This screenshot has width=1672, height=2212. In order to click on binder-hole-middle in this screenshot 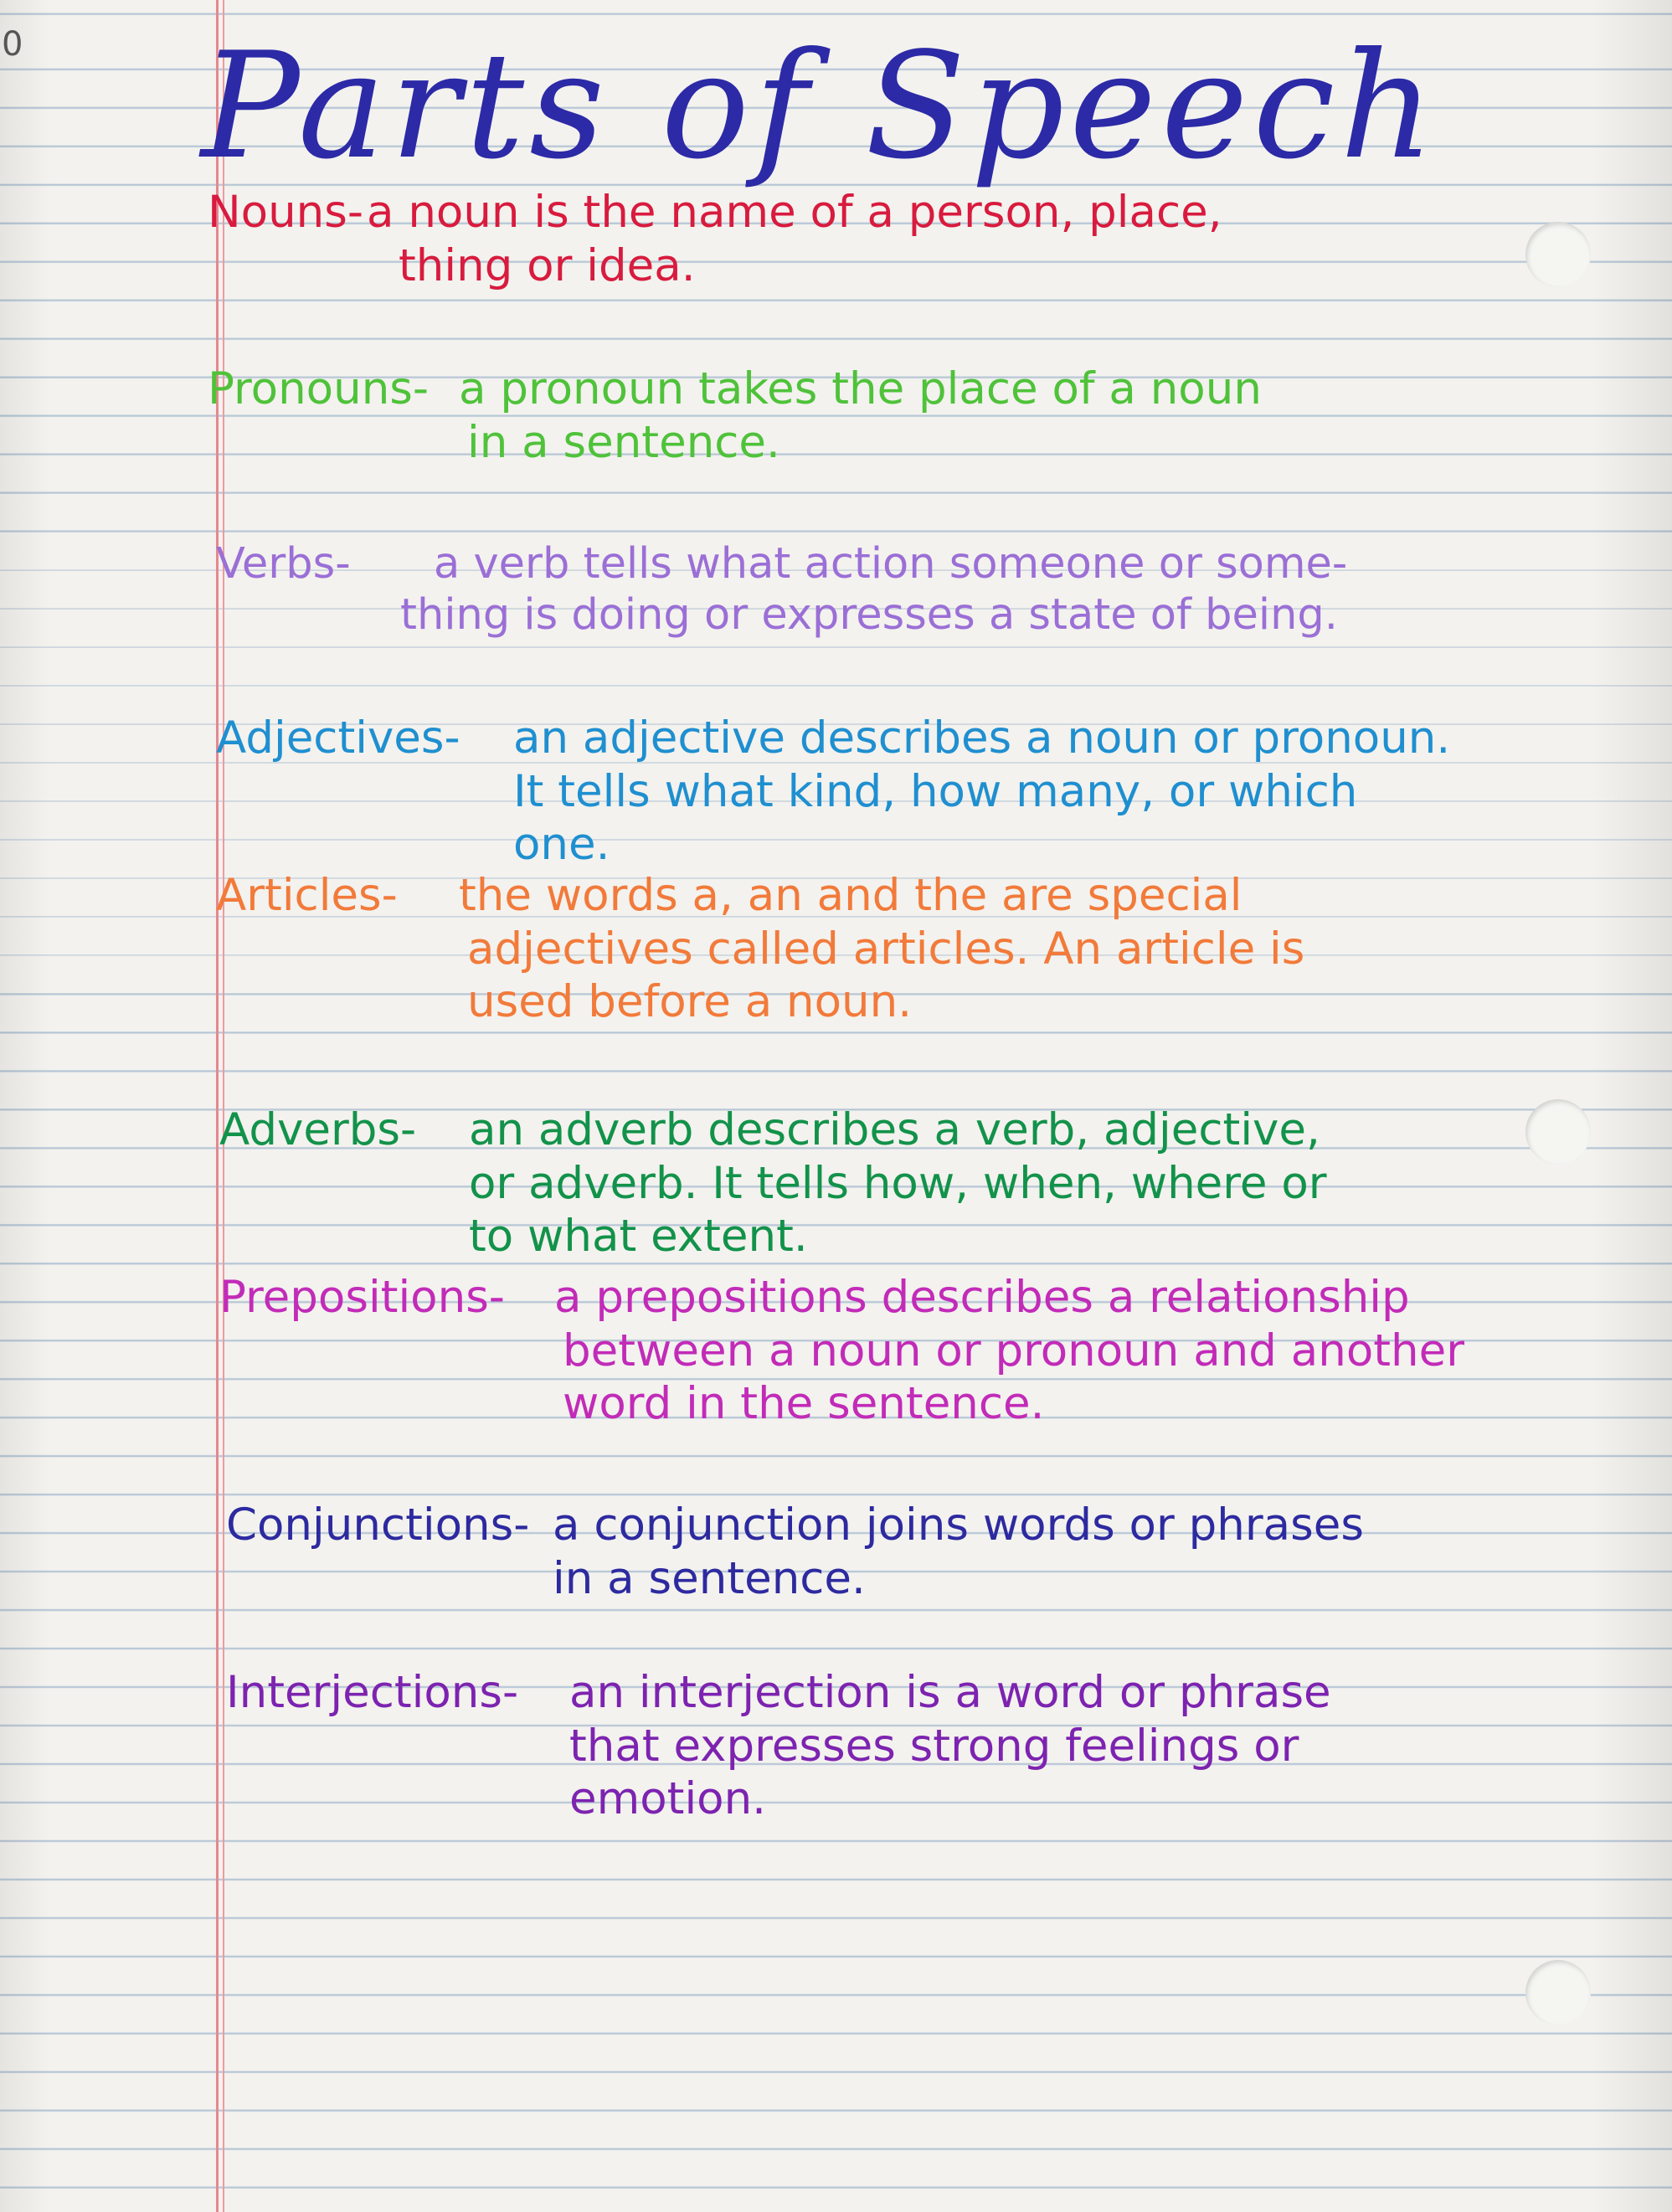, I will do `click(1558, 1132)`.